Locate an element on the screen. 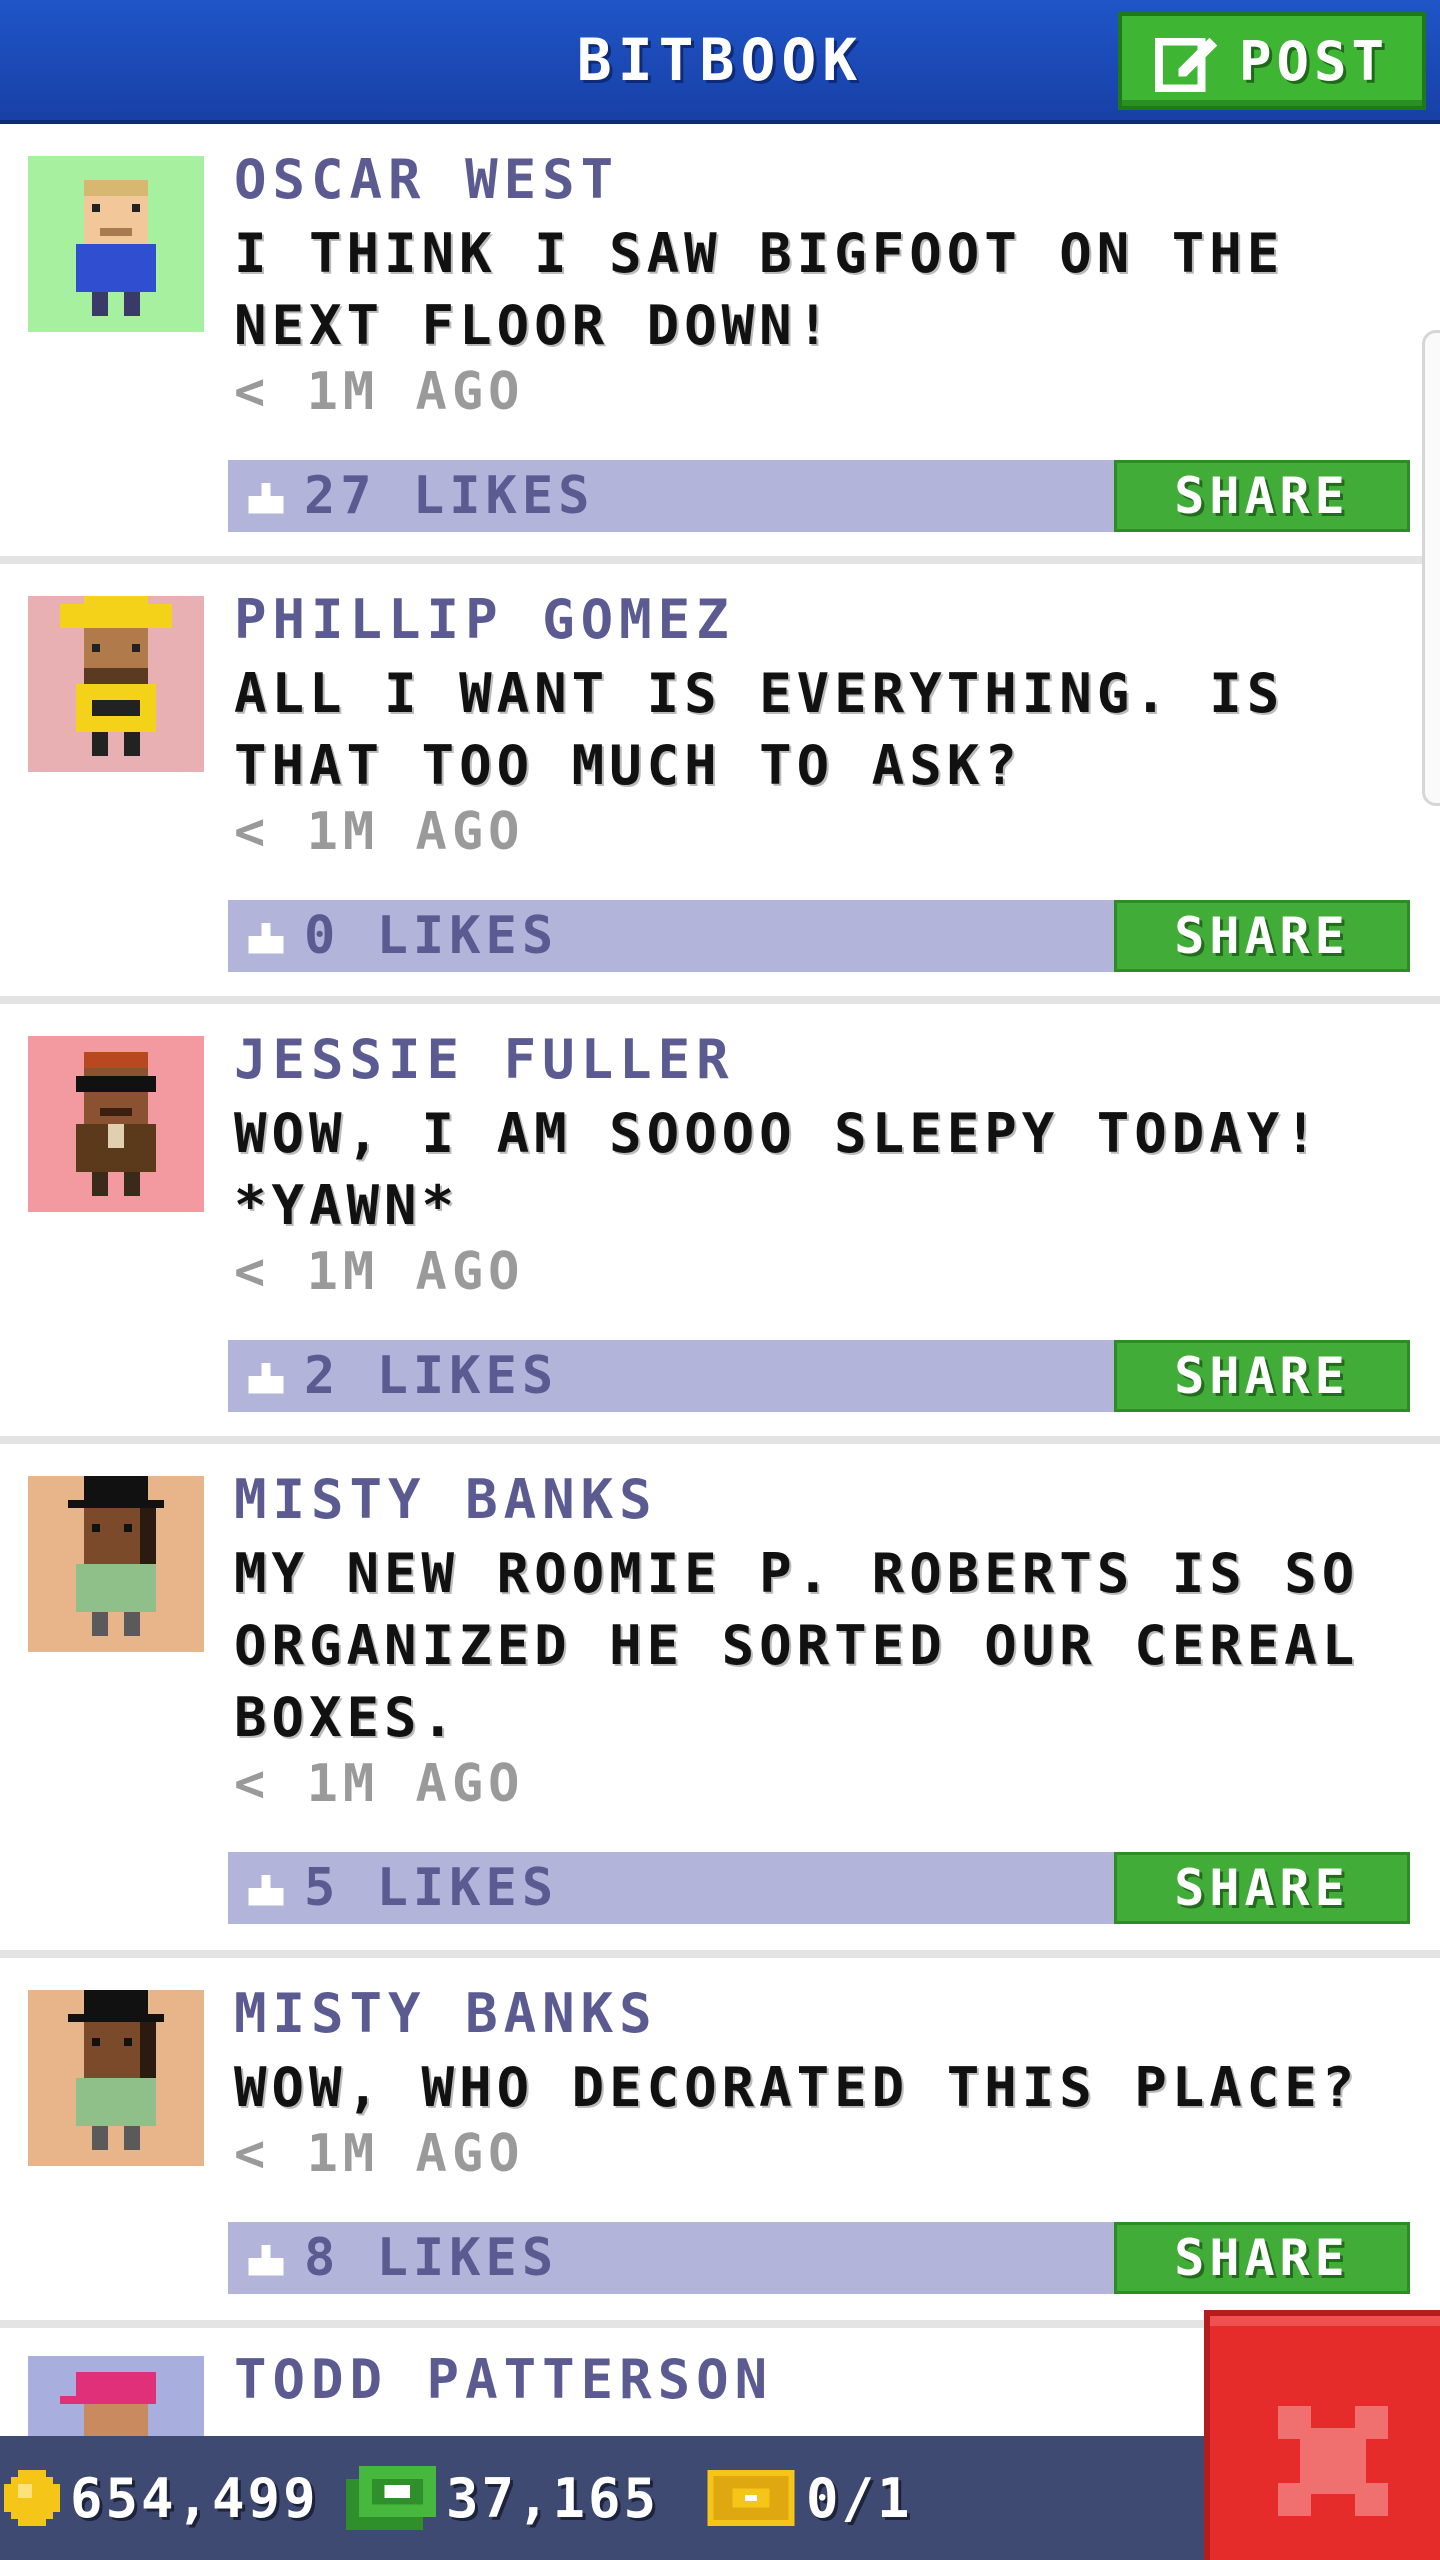 Image resolution: width=1440 pixels, height=2560 pixels. bux-display: 37,165 is located at coordinates (502, 2498).